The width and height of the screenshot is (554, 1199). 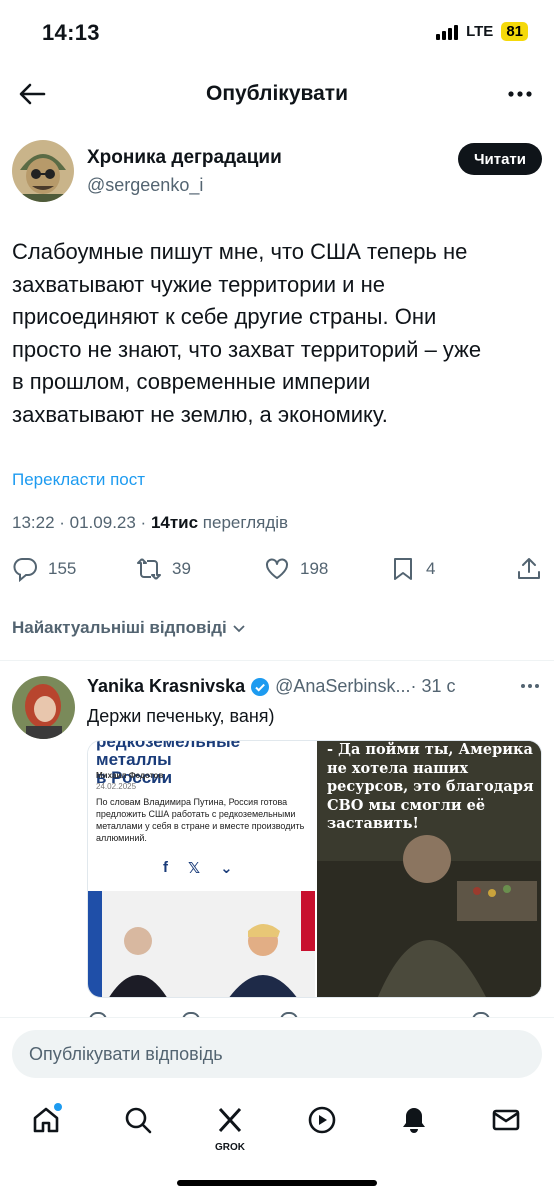 What do you see at coordinates (165, 867) in the screenshot?
I see `facebook-icon: f` at bounding box center [165, 867].